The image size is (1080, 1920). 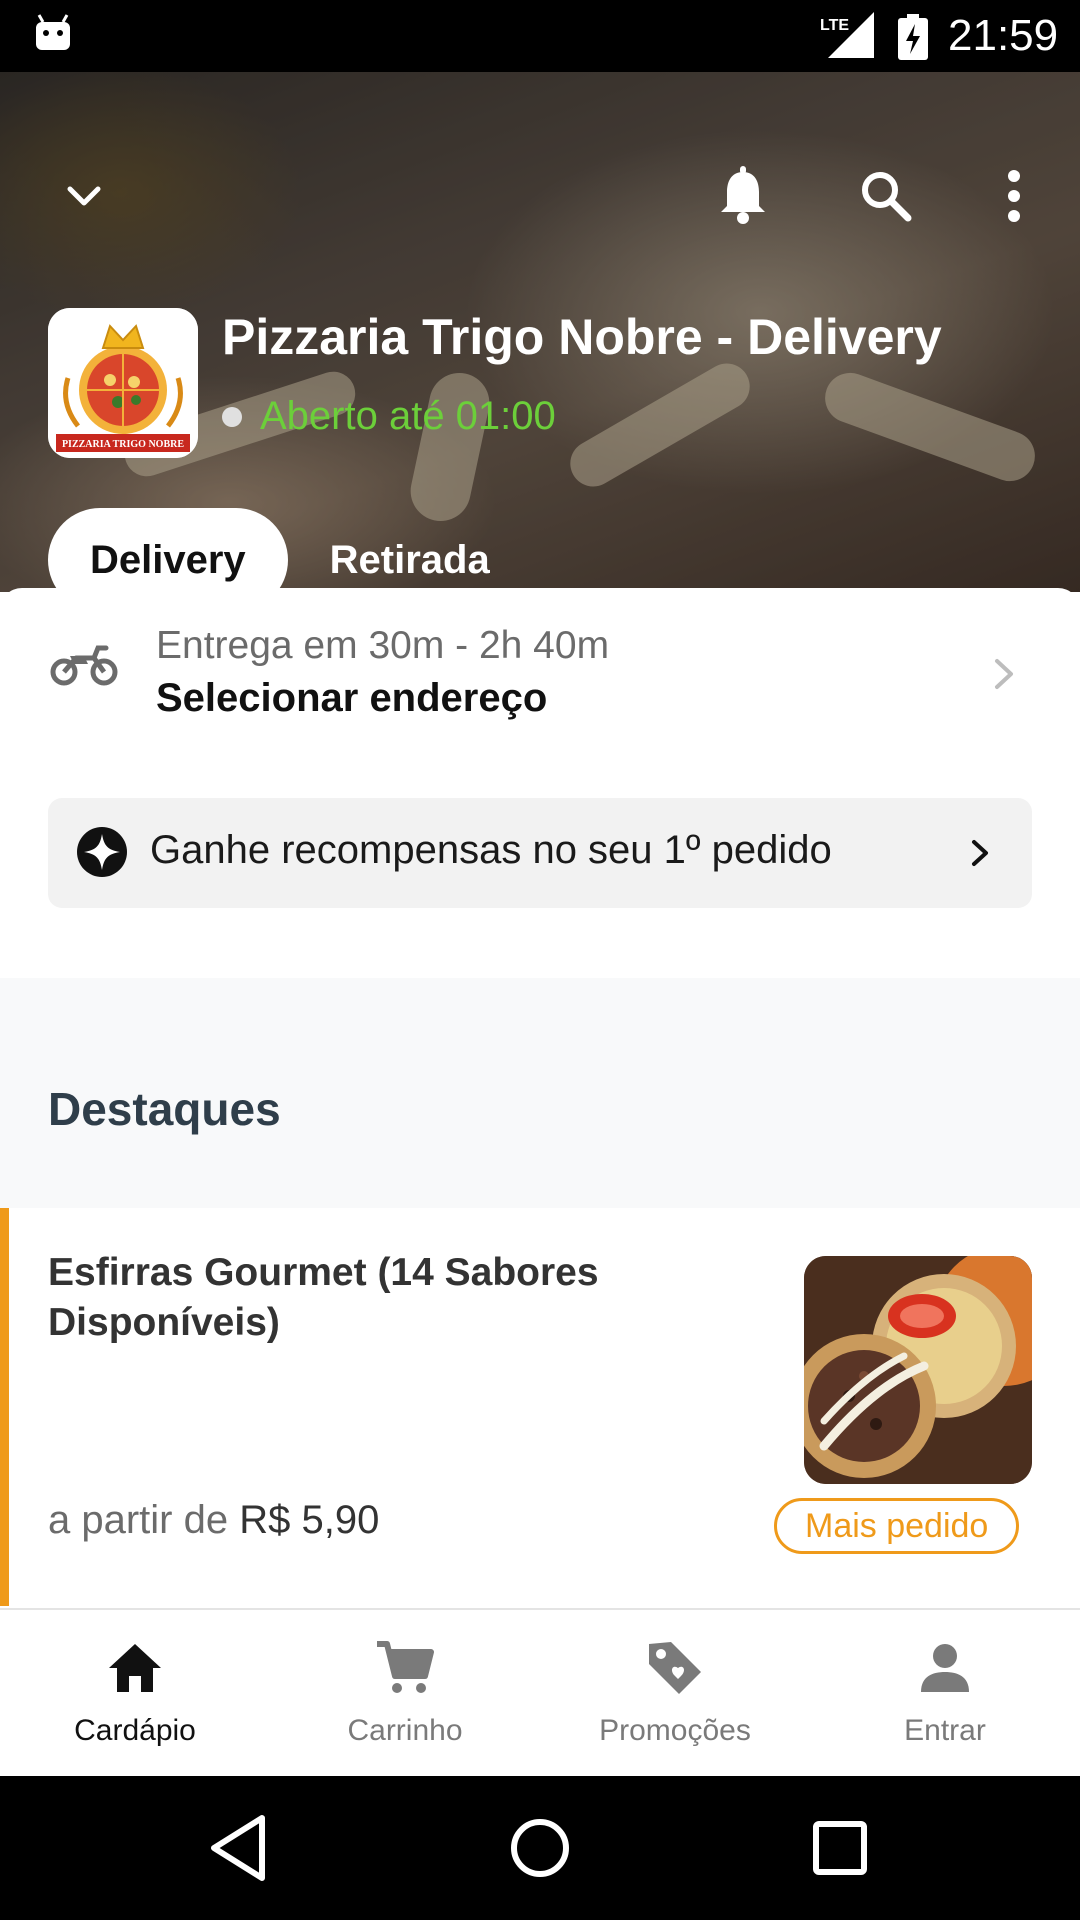 I want to click on nav-item-promocoes: Promoções, so click(x=675, y=1693).